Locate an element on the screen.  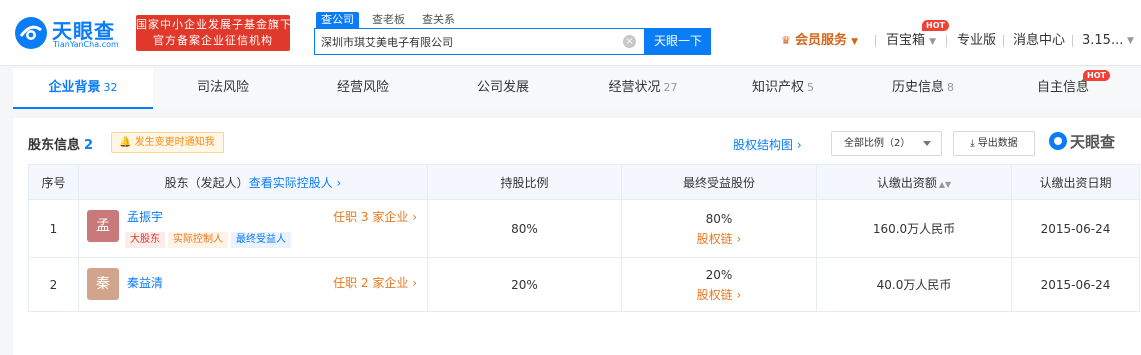
subscribed-cell: 40.0万人民币 is located at coordinates (914, 284).